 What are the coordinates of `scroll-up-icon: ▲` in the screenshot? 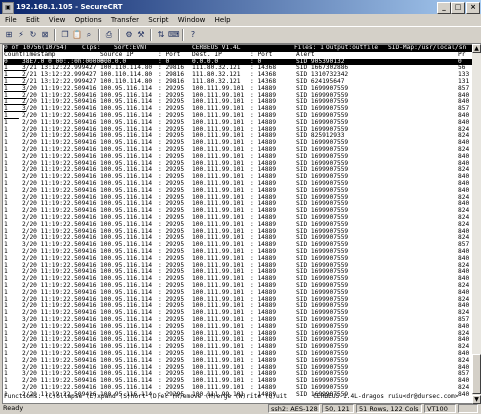 It's located at (476, 48).